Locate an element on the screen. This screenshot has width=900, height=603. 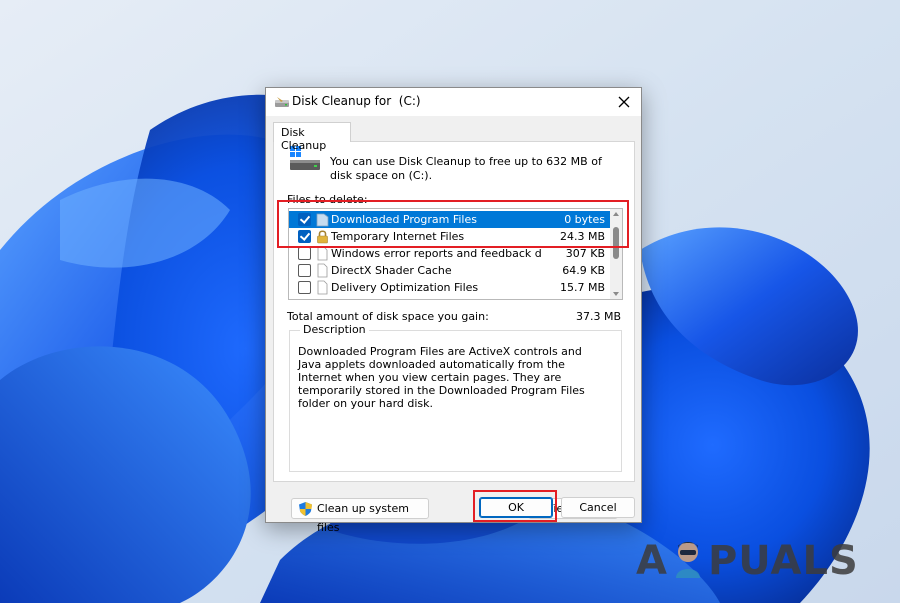
list-item: Temporary Internet Files 24.3 MB is located at coordinates (450, 236).